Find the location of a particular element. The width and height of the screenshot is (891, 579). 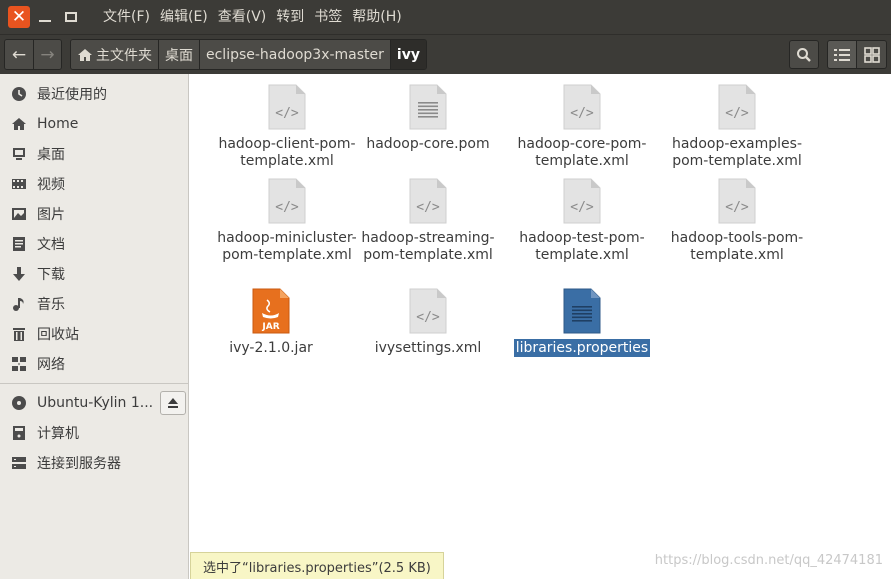

computer-icon is located at coordinates (19, 433).